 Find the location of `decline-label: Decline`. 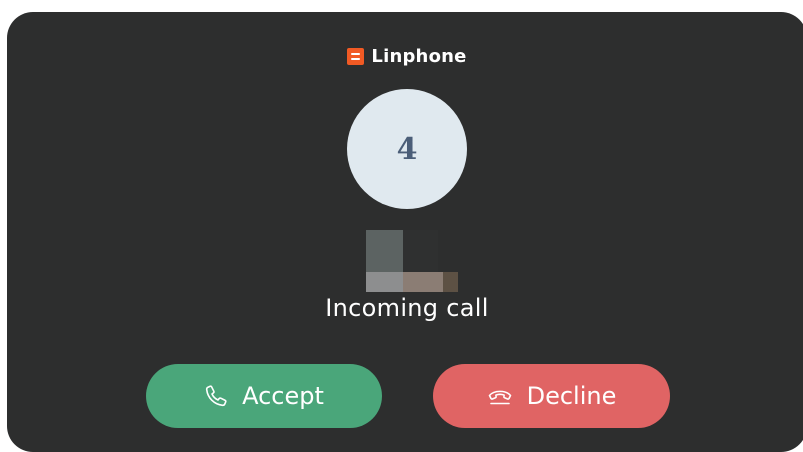

decline-label: Decline is located at coordinates (571, 396).